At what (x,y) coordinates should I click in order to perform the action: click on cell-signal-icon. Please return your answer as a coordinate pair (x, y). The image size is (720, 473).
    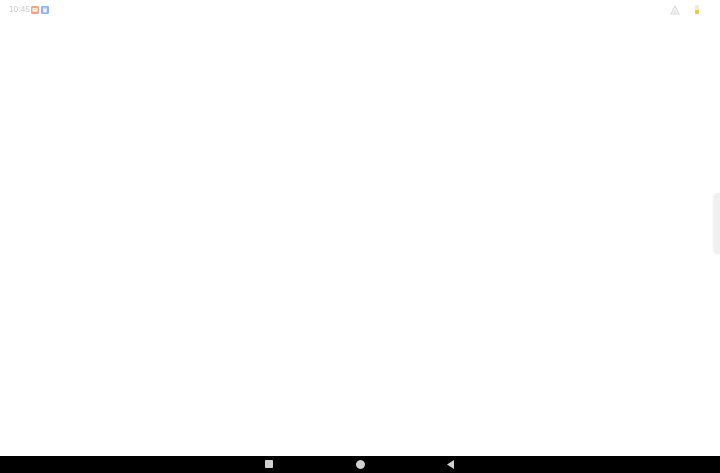
    Looking at the image, I should click on (675, 10).